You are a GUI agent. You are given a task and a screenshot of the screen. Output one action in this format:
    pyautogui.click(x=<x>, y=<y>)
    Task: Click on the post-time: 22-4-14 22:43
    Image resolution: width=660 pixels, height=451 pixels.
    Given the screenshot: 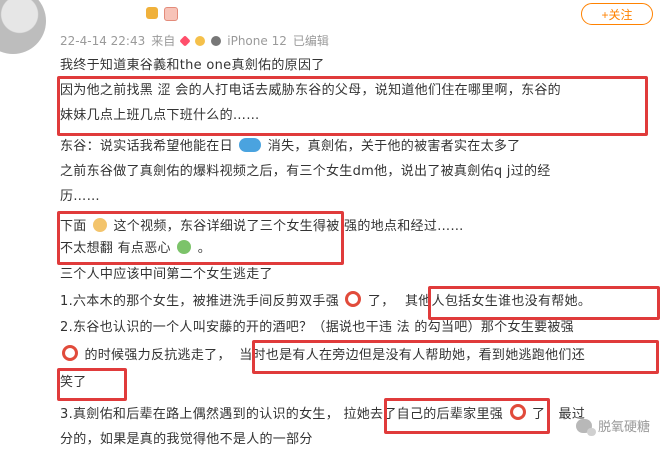 What is the action you would take?
    pyautogui.click(x=102, y=41)
    